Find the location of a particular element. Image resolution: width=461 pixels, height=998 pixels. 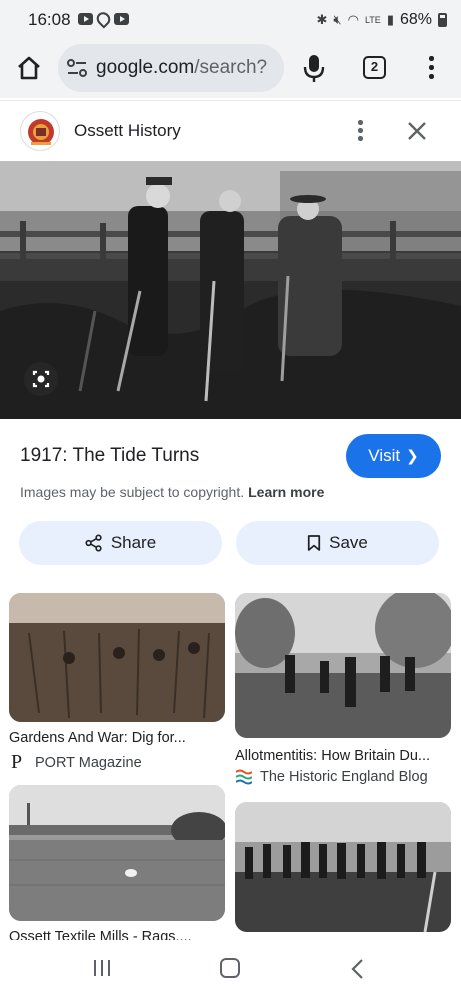

related-source: P PORT Magazine is located at coordinates (76, 762).